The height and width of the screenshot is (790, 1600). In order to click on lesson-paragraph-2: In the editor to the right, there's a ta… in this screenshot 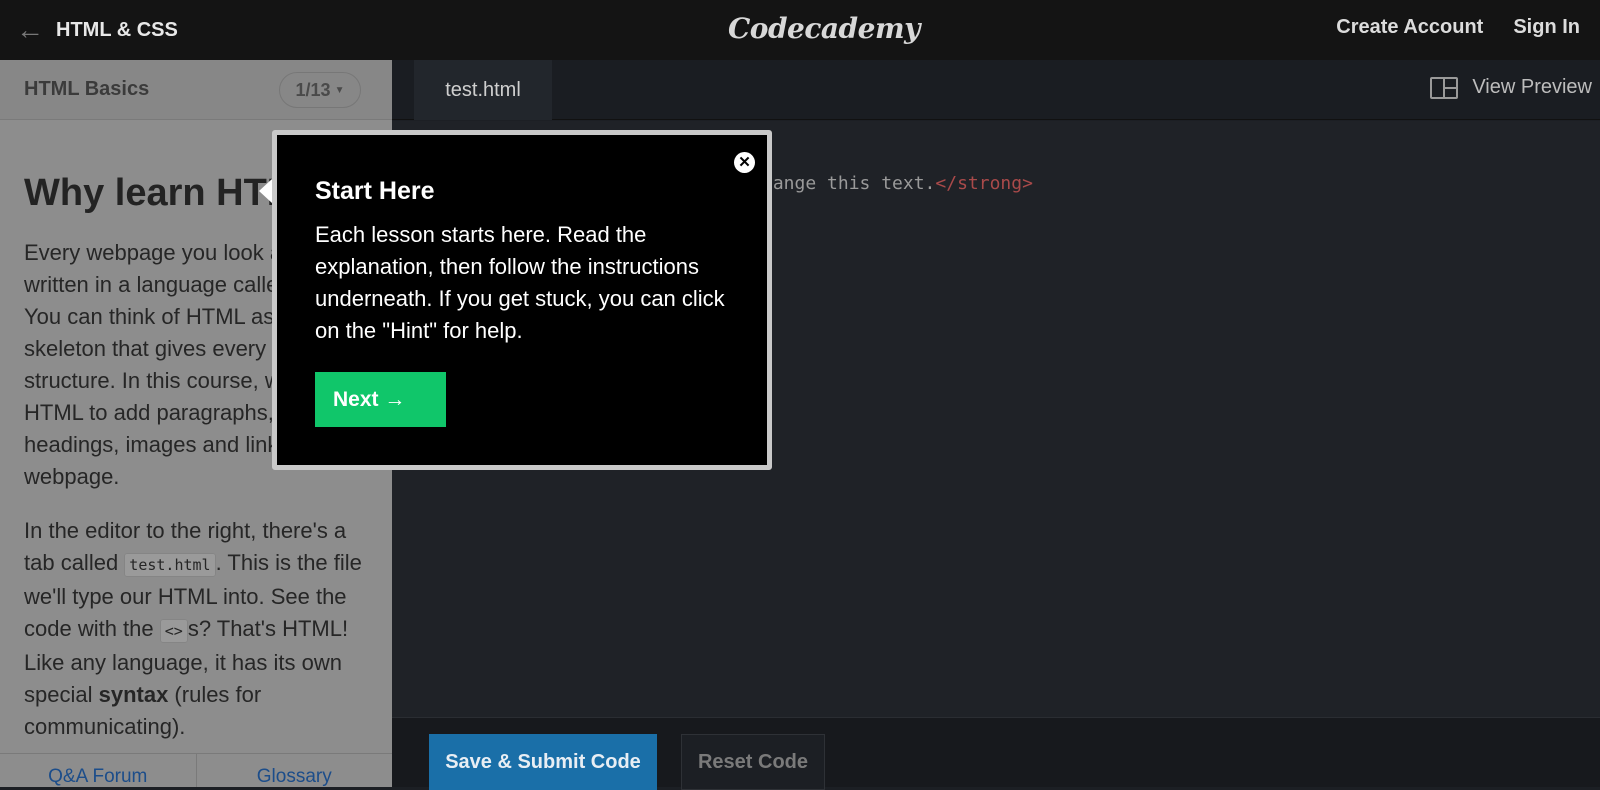, I will do `click(196, 629)`.